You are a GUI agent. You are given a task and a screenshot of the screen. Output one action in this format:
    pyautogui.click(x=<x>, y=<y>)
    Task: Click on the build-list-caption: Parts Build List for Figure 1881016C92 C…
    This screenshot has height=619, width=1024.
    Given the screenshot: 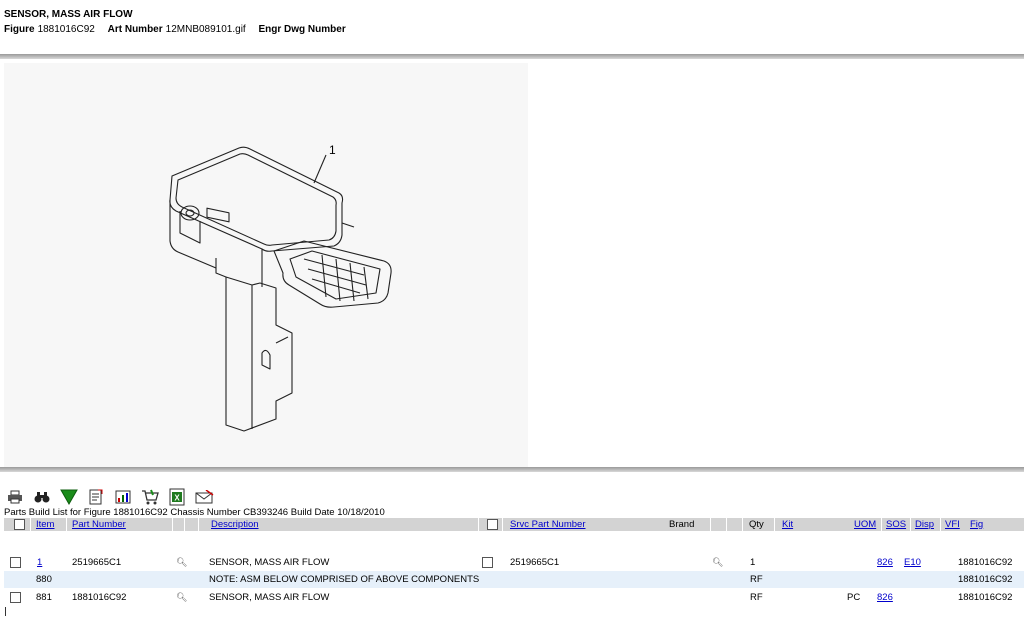 What is the action you would take?
    pyautogui.click(x=194, y=512)
    